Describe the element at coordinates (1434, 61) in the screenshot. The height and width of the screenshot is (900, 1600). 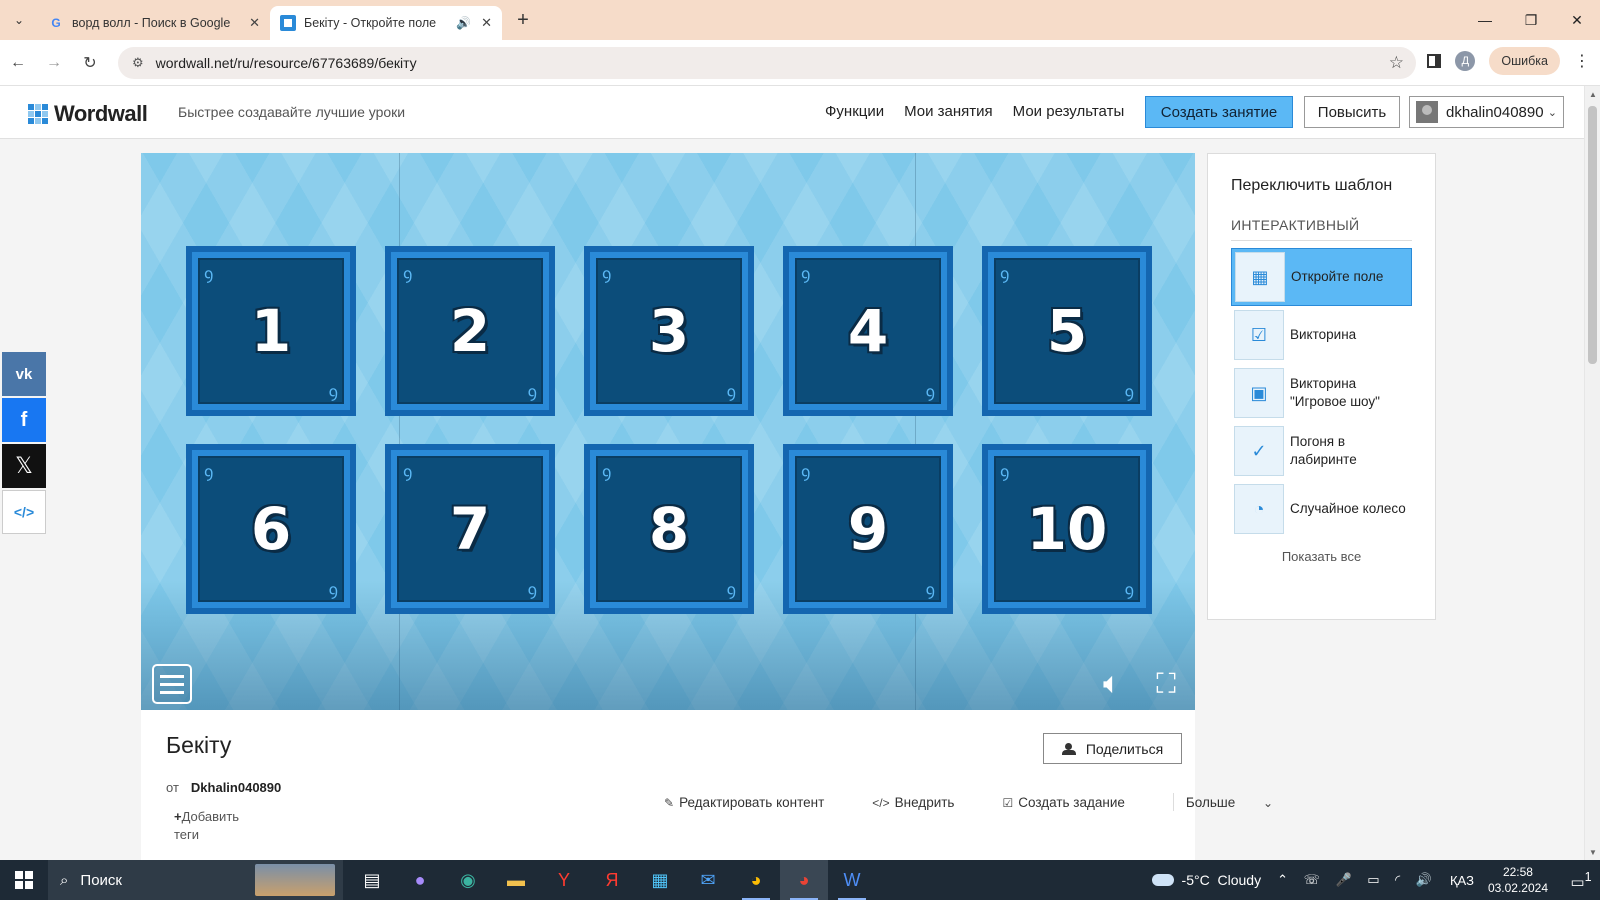
I see `side-panel-icon` at that location.